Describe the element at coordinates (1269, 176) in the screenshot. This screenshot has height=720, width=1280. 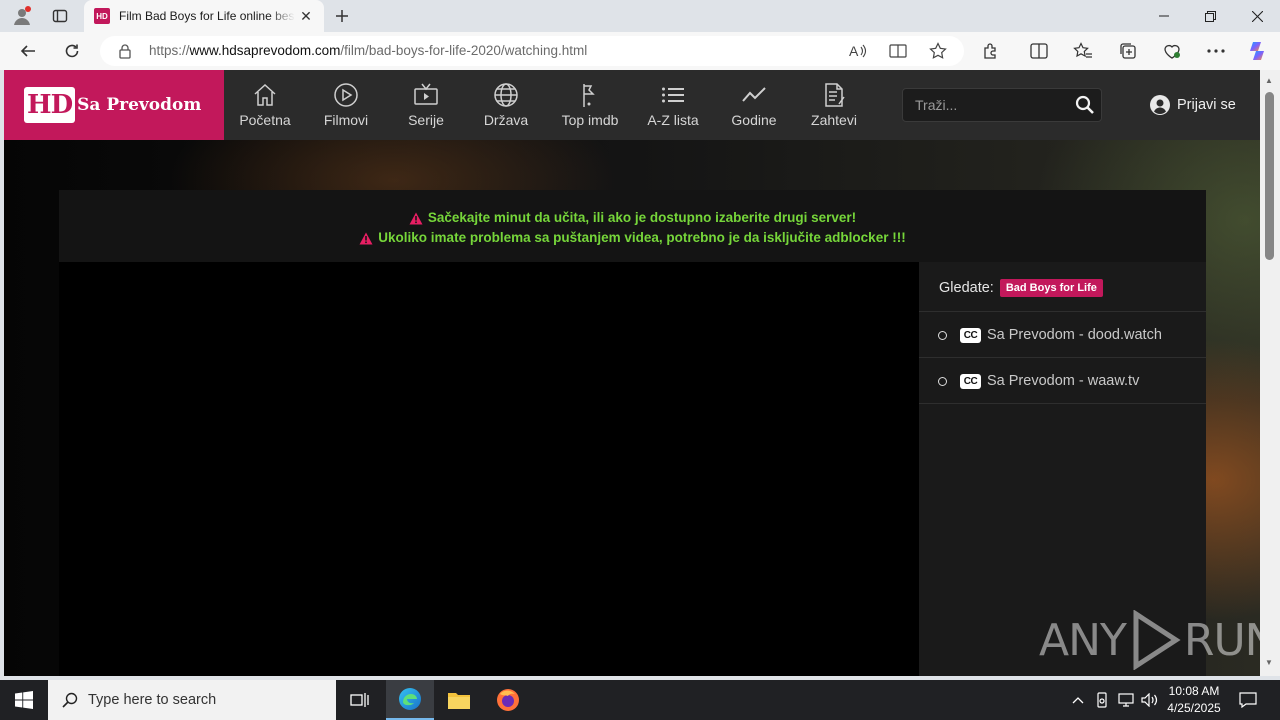
I see `scrollbar-thumb` at that location.